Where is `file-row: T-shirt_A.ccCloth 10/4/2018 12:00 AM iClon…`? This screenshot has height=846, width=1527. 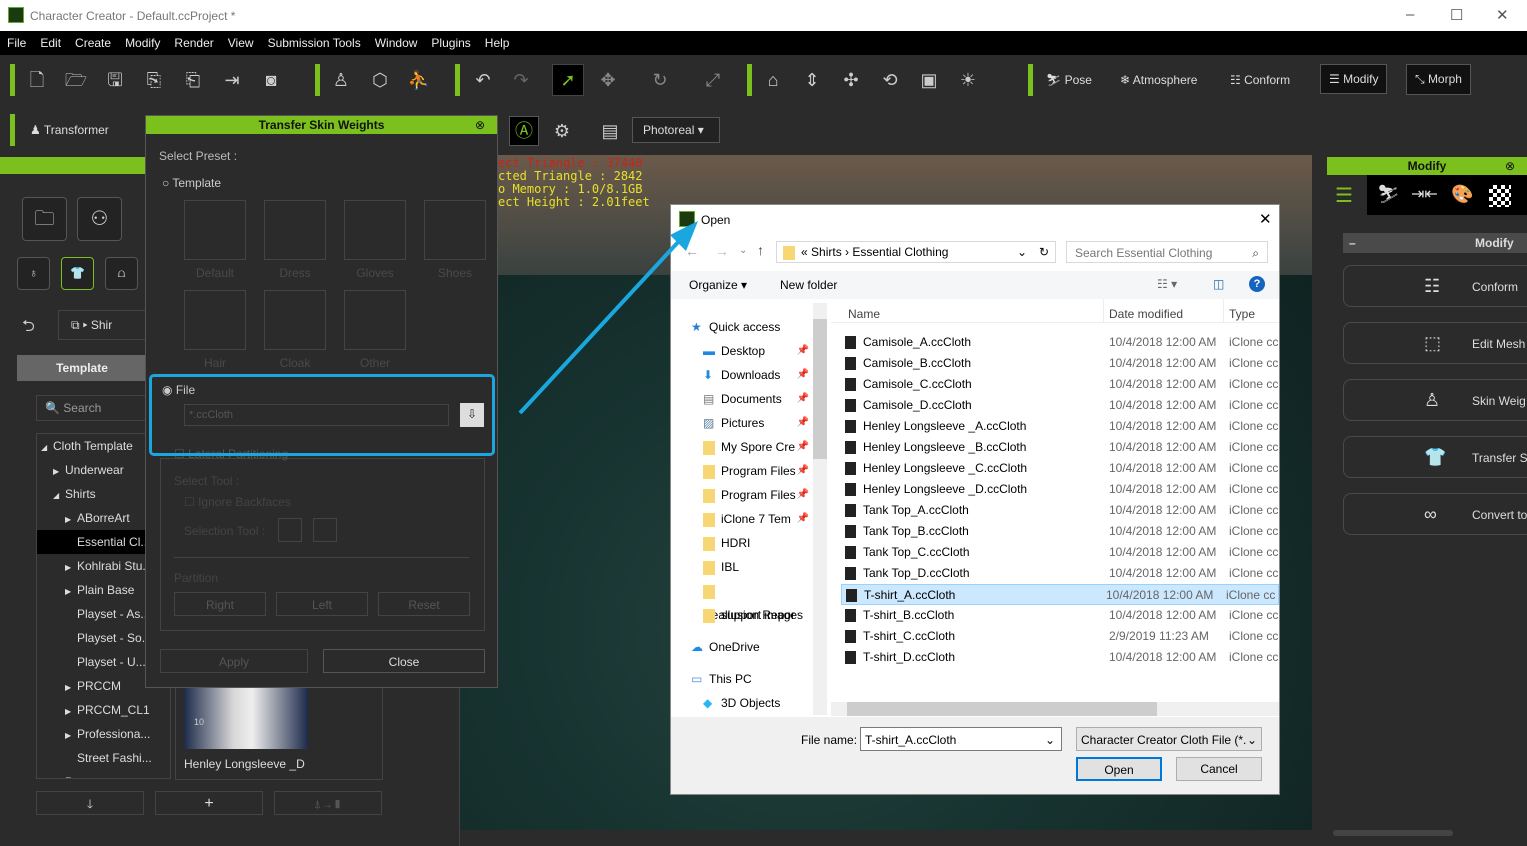
file-row: T-shirt_A.ccCloth 10/4/2018 12:00 AM iClon… is located at coordinates (1060, 594).